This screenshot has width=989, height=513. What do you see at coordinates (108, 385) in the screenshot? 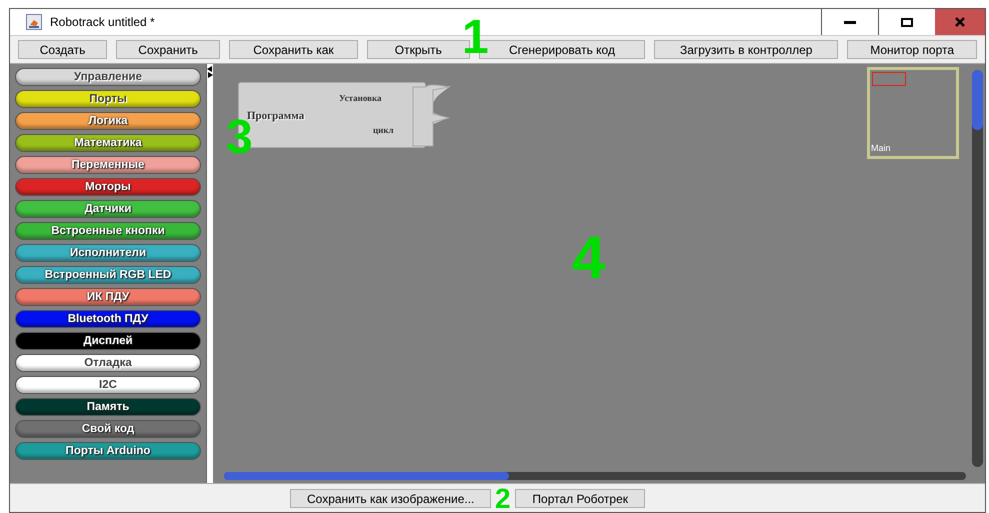
I see `category-button: I2C` at bounding box center [108, 385].